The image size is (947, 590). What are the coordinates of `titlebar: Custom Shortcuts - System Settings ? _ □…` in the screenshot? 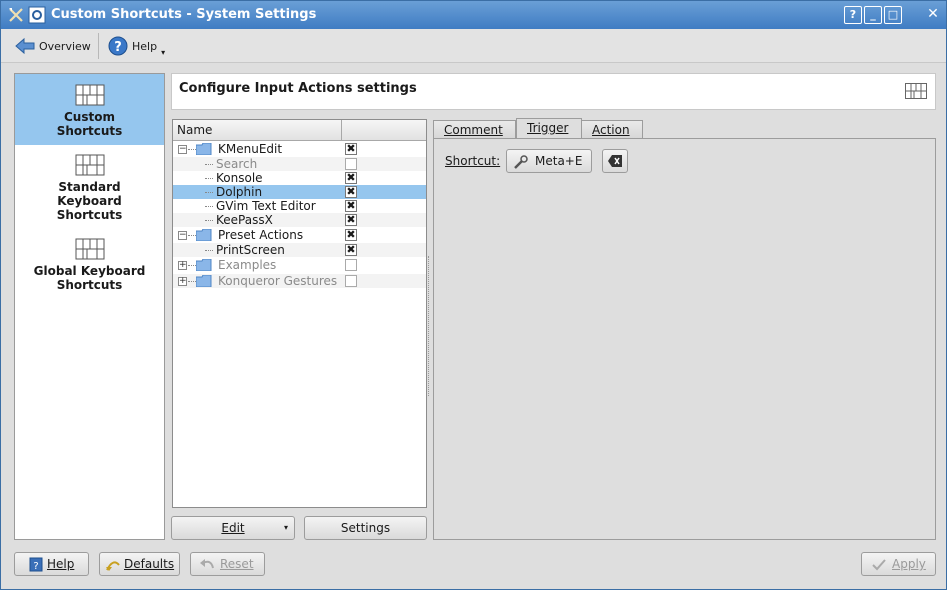 It's located at (473, 15).